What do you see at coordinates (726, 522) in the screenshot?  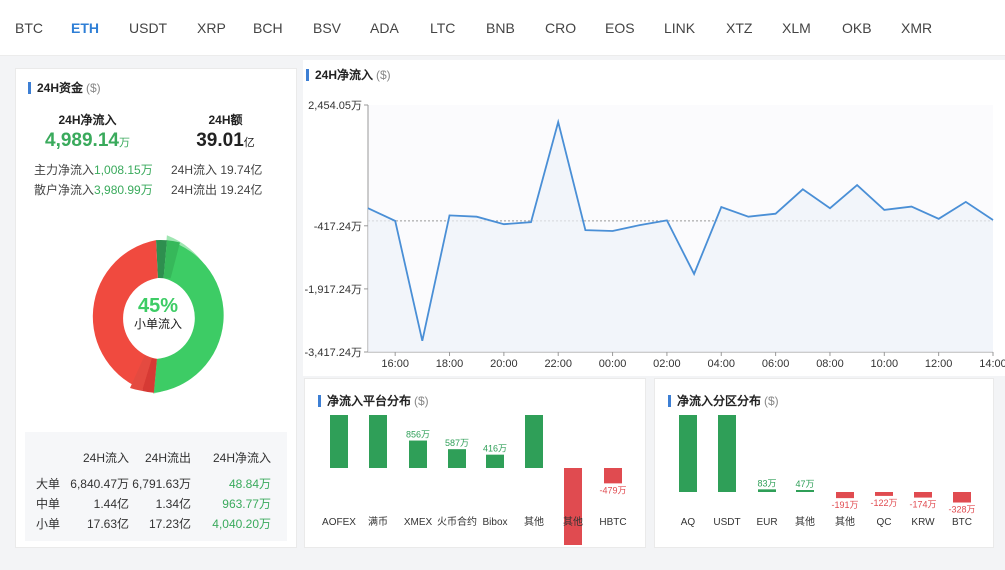 I see `category-label: USDT` at bounding box center [726, 522].